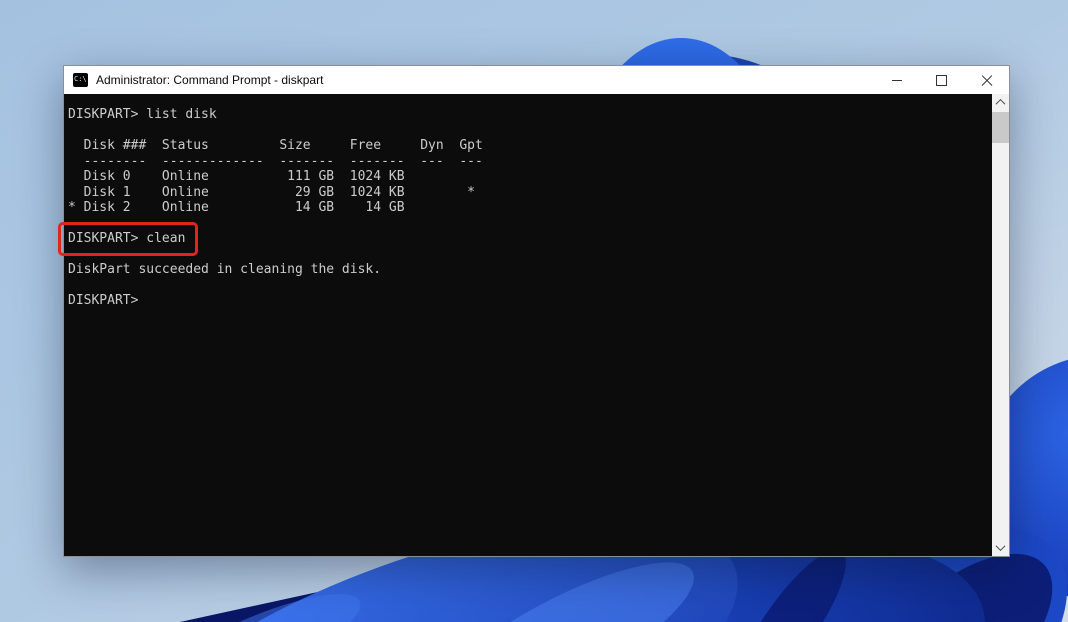 The width and height of the screenshot is (1068, 622). Describe the element at coordinates (80, 80) in the screenshot. I see `cmd-icon: C:\` at that location.